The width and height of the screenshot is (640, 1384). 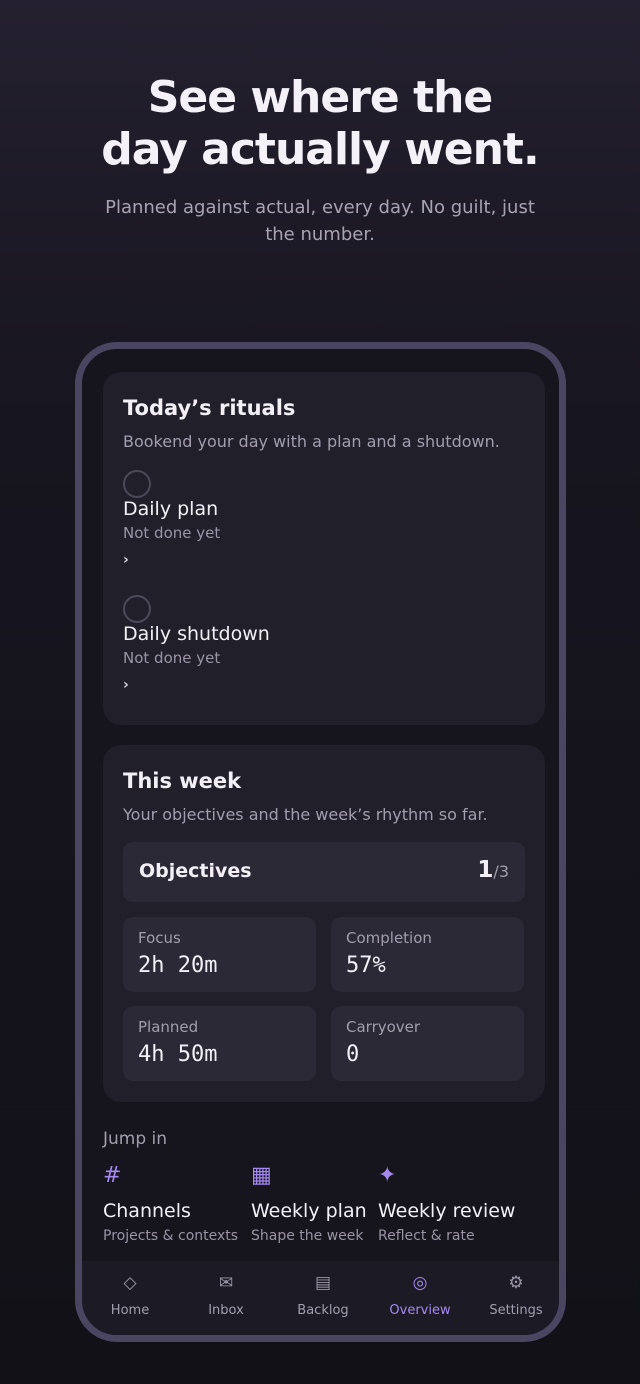 I want to click on objectives-total: /3, so click(x=501, y=871).